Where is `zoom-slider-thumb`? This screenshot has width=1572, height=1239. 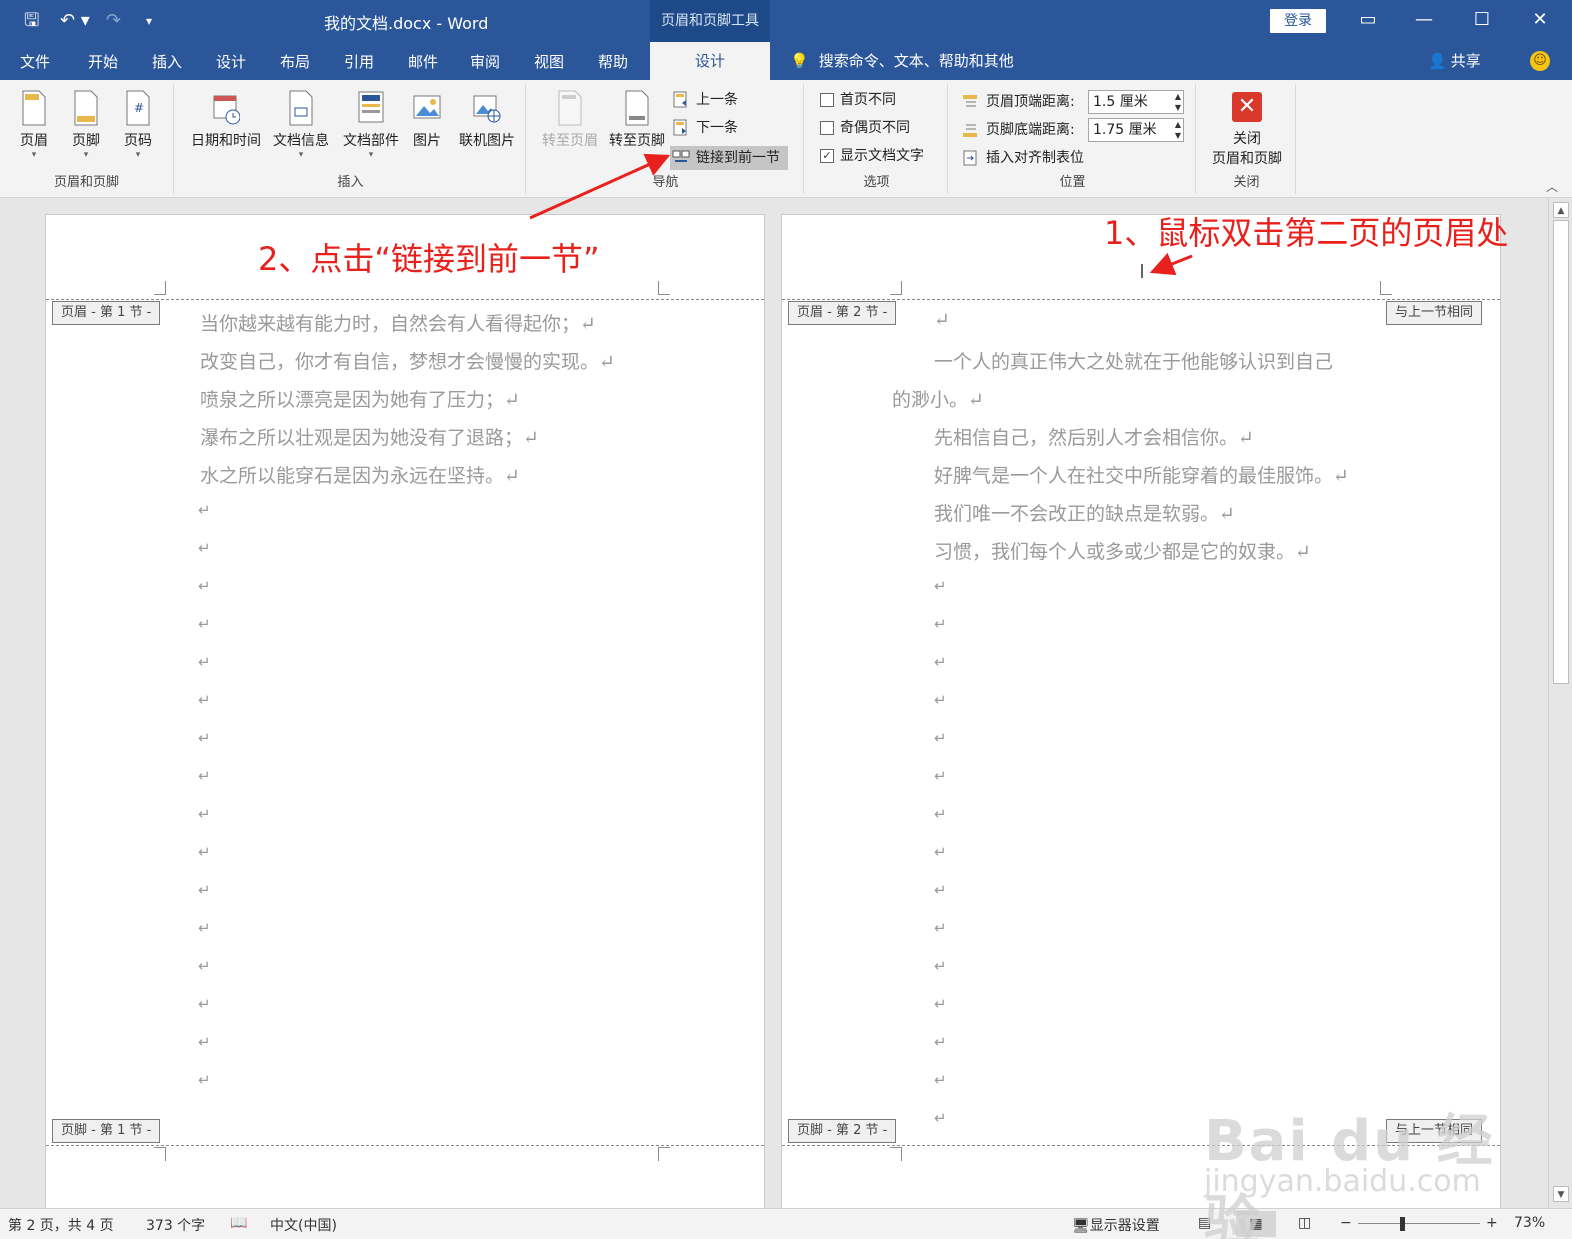
zoom-slider-thumb is located at coordinates (1402, 1224).